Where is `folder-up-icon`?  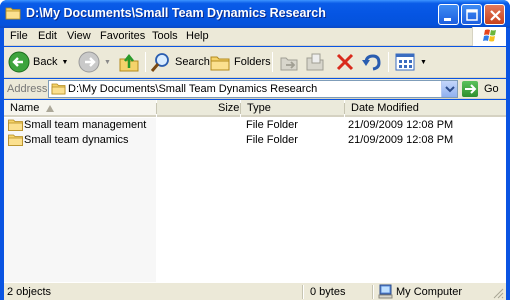 folder-up-icon is located at coordinates (129, 62).